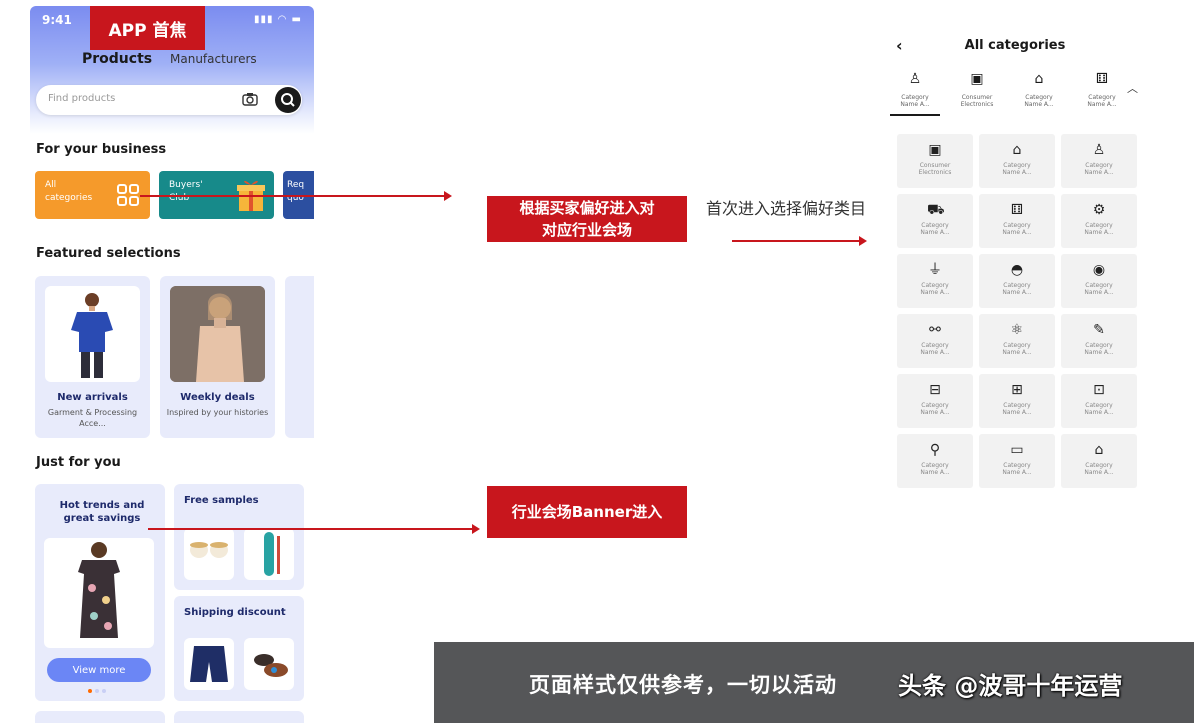 The width and height of the screenshot is (1200, 723). I want to click on categories-title: All categories, so click(1015, 45).